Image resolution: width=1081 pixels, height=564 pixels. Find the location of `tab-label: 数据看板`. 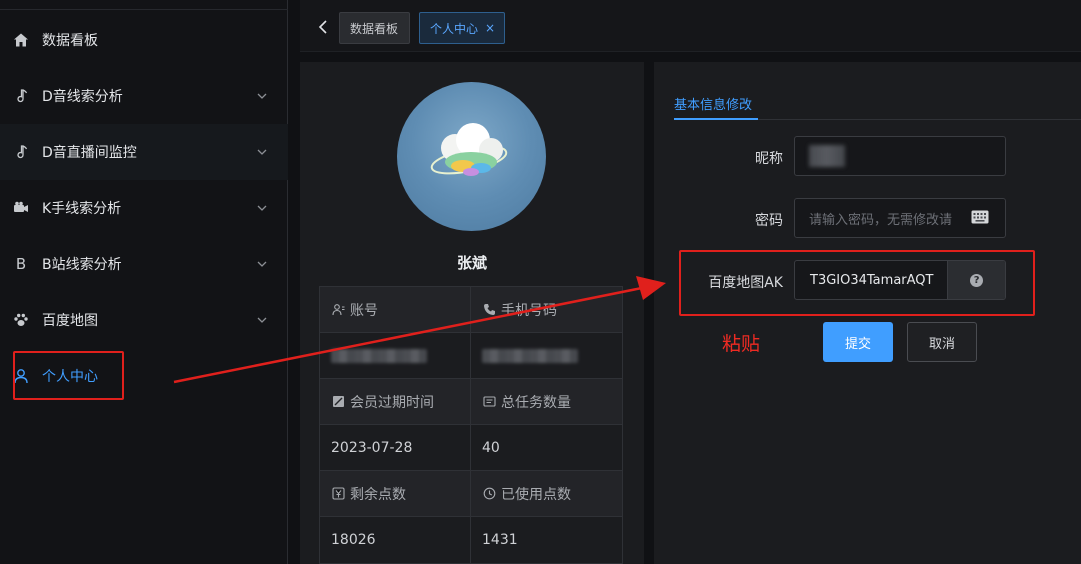

tab-label: 数据看板 is located at coordinates (374, 28).